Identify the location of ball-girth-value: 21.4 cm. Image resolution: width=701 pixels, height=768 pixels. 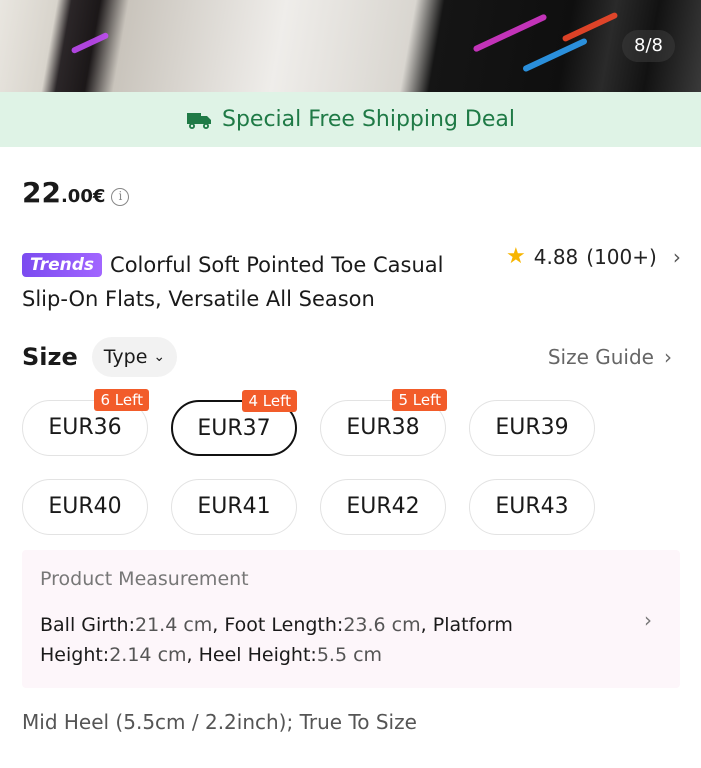
(173, 625).